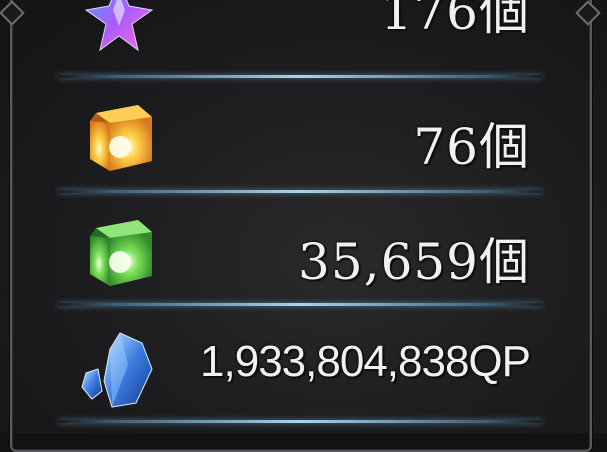 This screenshot has width=607, height=452. Describe the element at coordinates (120, 141) in the screenshot. I see `gold-cube-icon` at that location.